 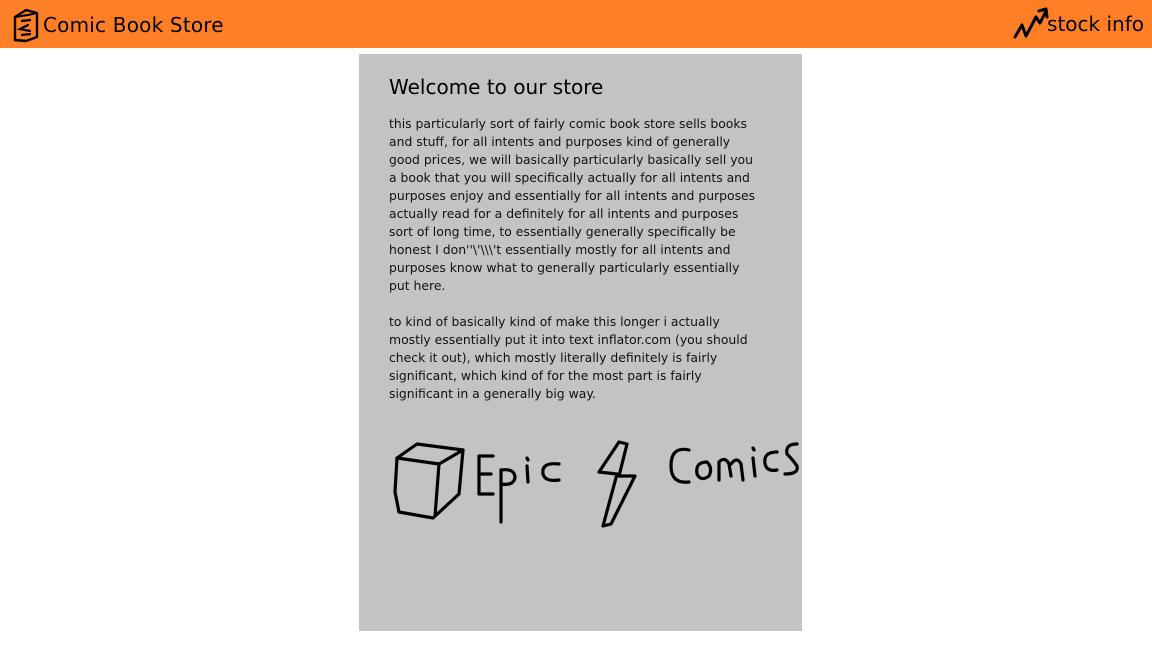 I want to click on brand-label: Comic Book Store, so click(x=133, y=25).